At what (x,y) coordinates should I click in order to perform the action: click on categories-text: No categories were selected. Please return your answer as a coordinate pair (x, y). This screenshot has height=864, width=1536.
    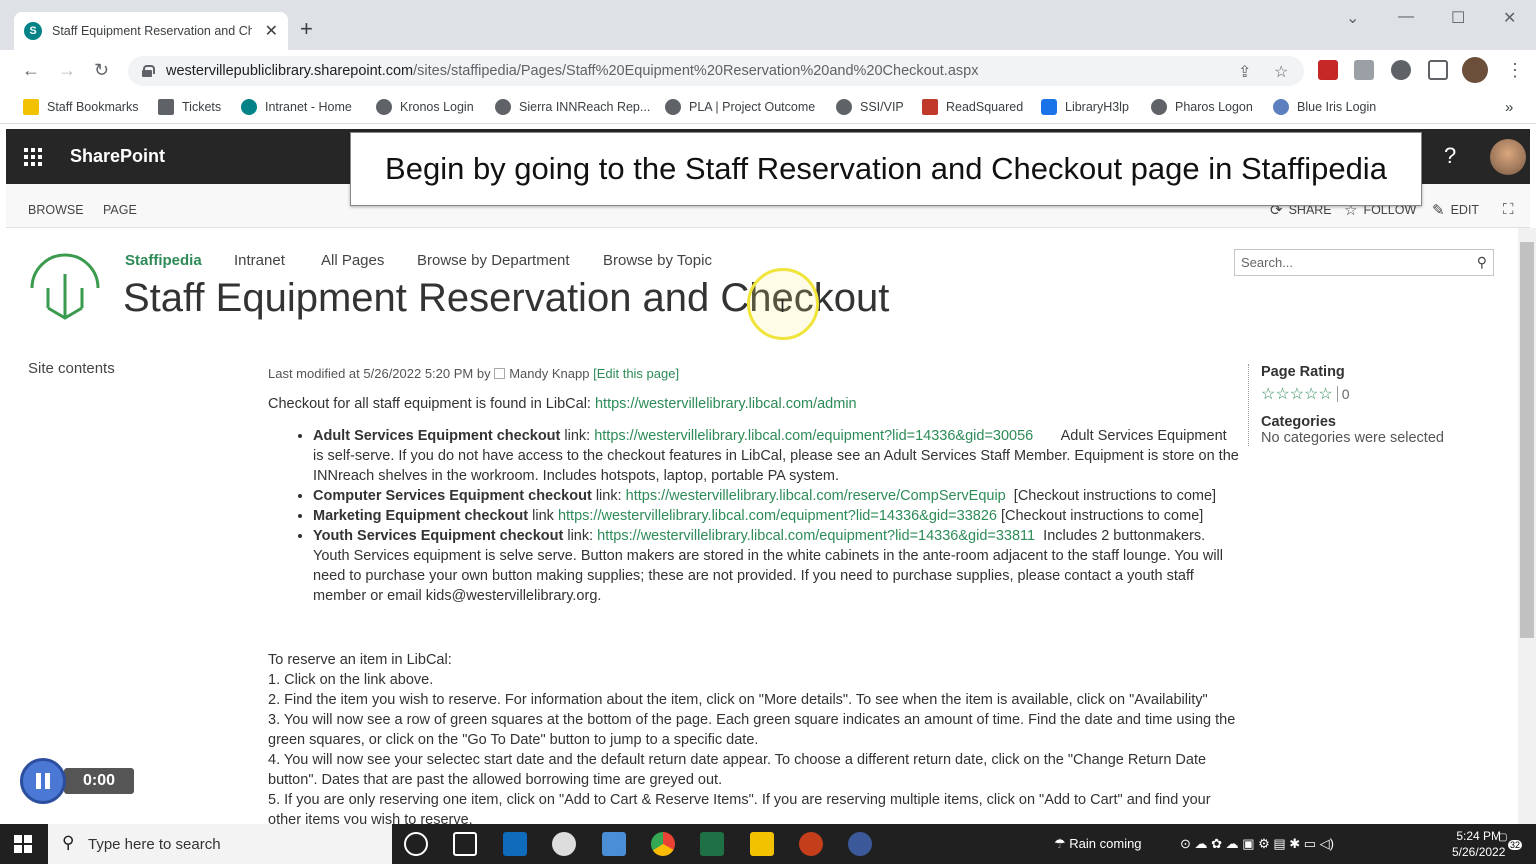
    Looking at the image, I should click on (1352, 438).